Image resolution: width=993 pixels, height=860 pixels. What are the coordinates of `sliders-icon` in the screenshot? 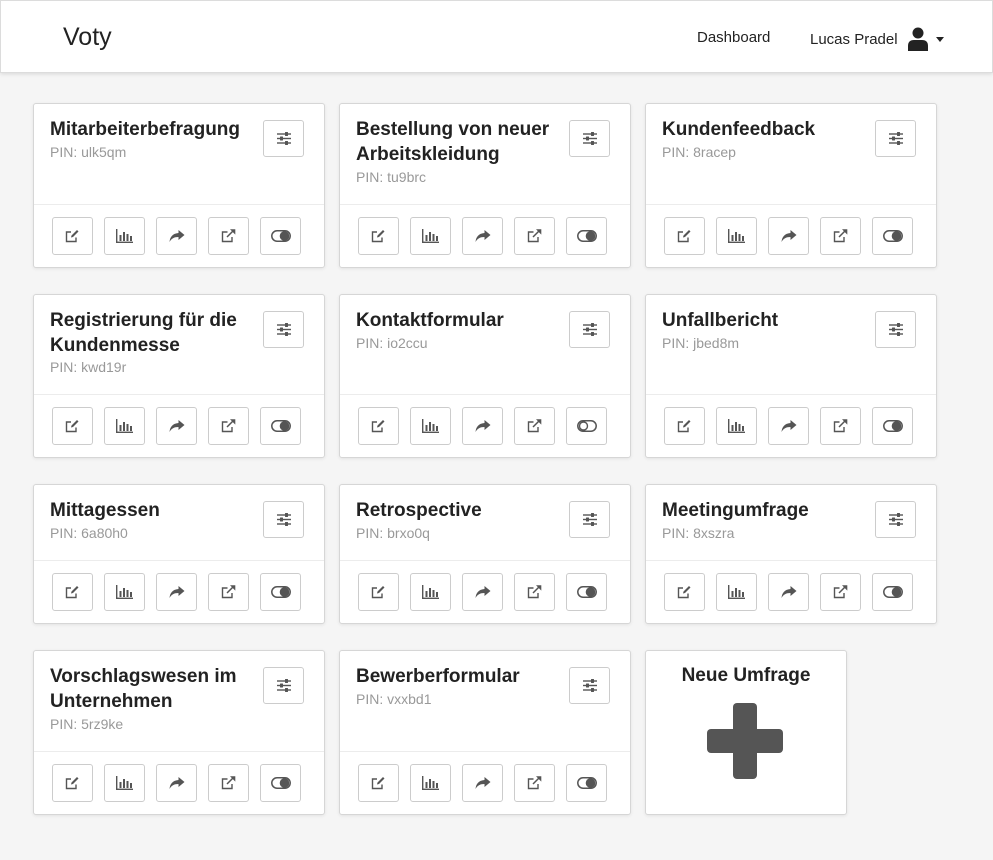 It's located at (589, 685).